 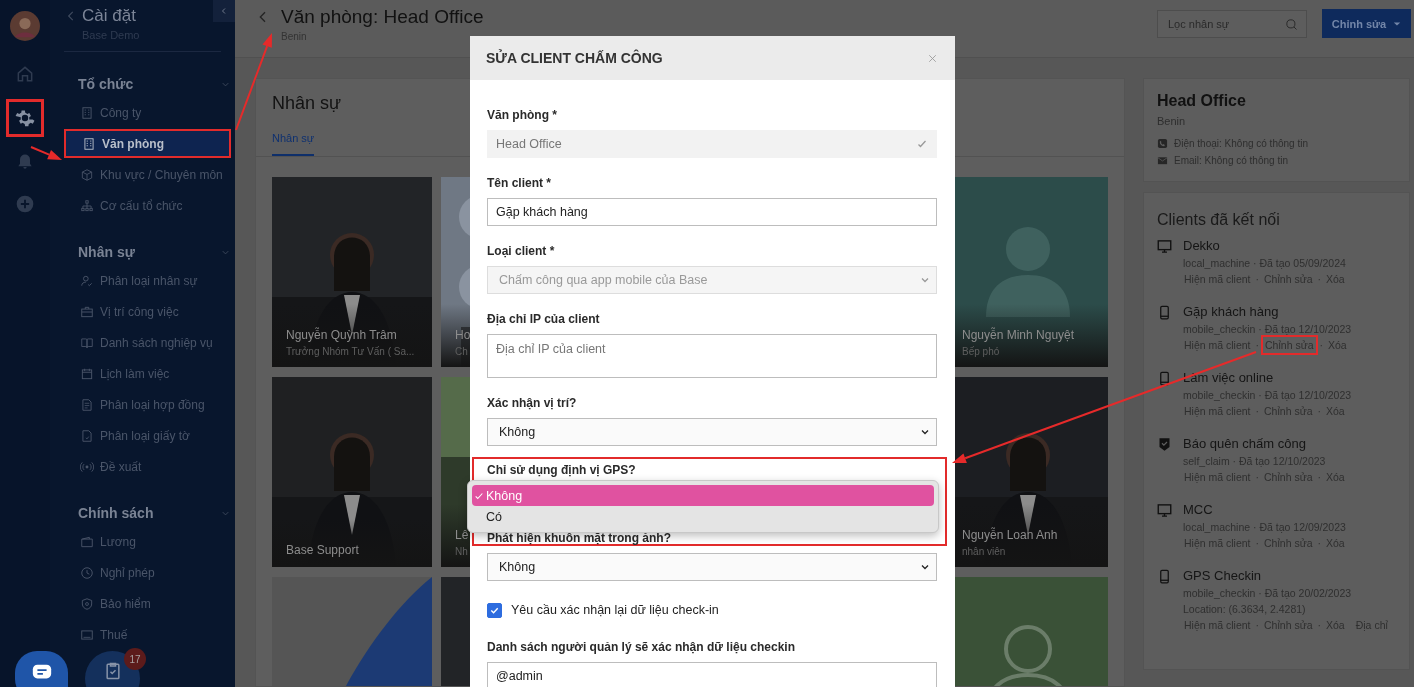 I want to click on client-name: GPS Checkin, so click(x=1223, y=576).